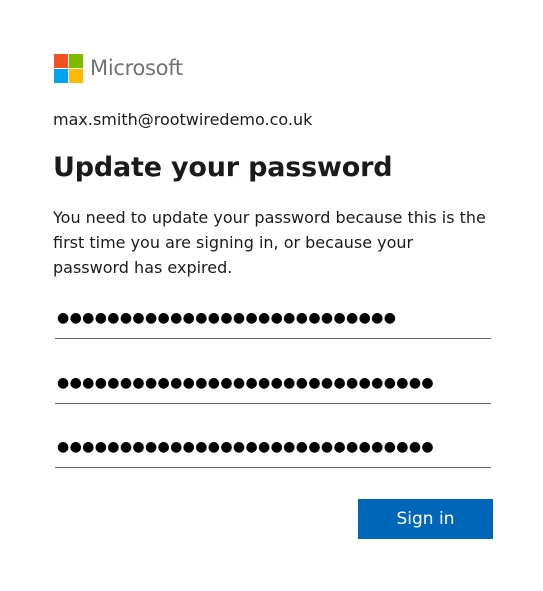 The height and width of the screenshot is (591, 543). I want to click on confirm-password-field, so click(273, 451).